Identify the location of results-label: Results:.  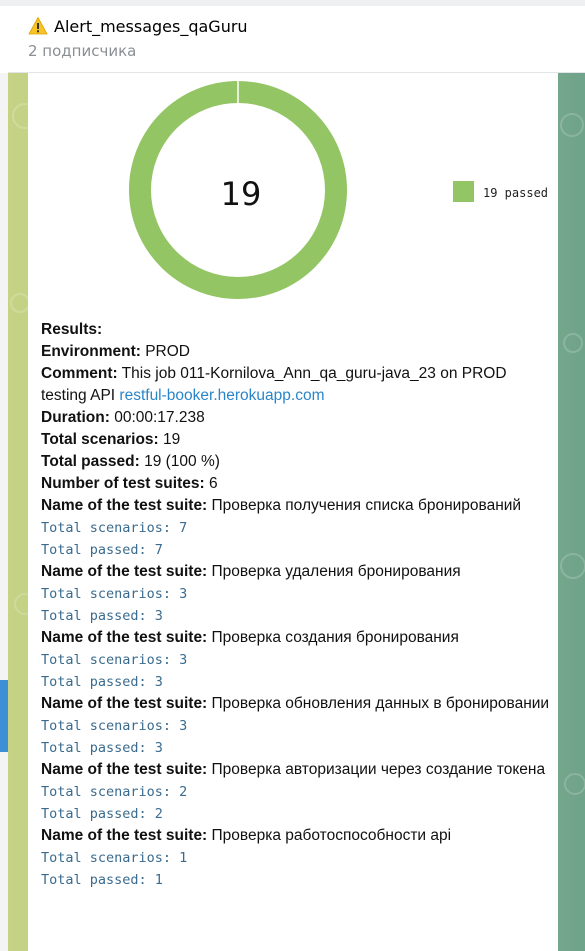
(72, 329).